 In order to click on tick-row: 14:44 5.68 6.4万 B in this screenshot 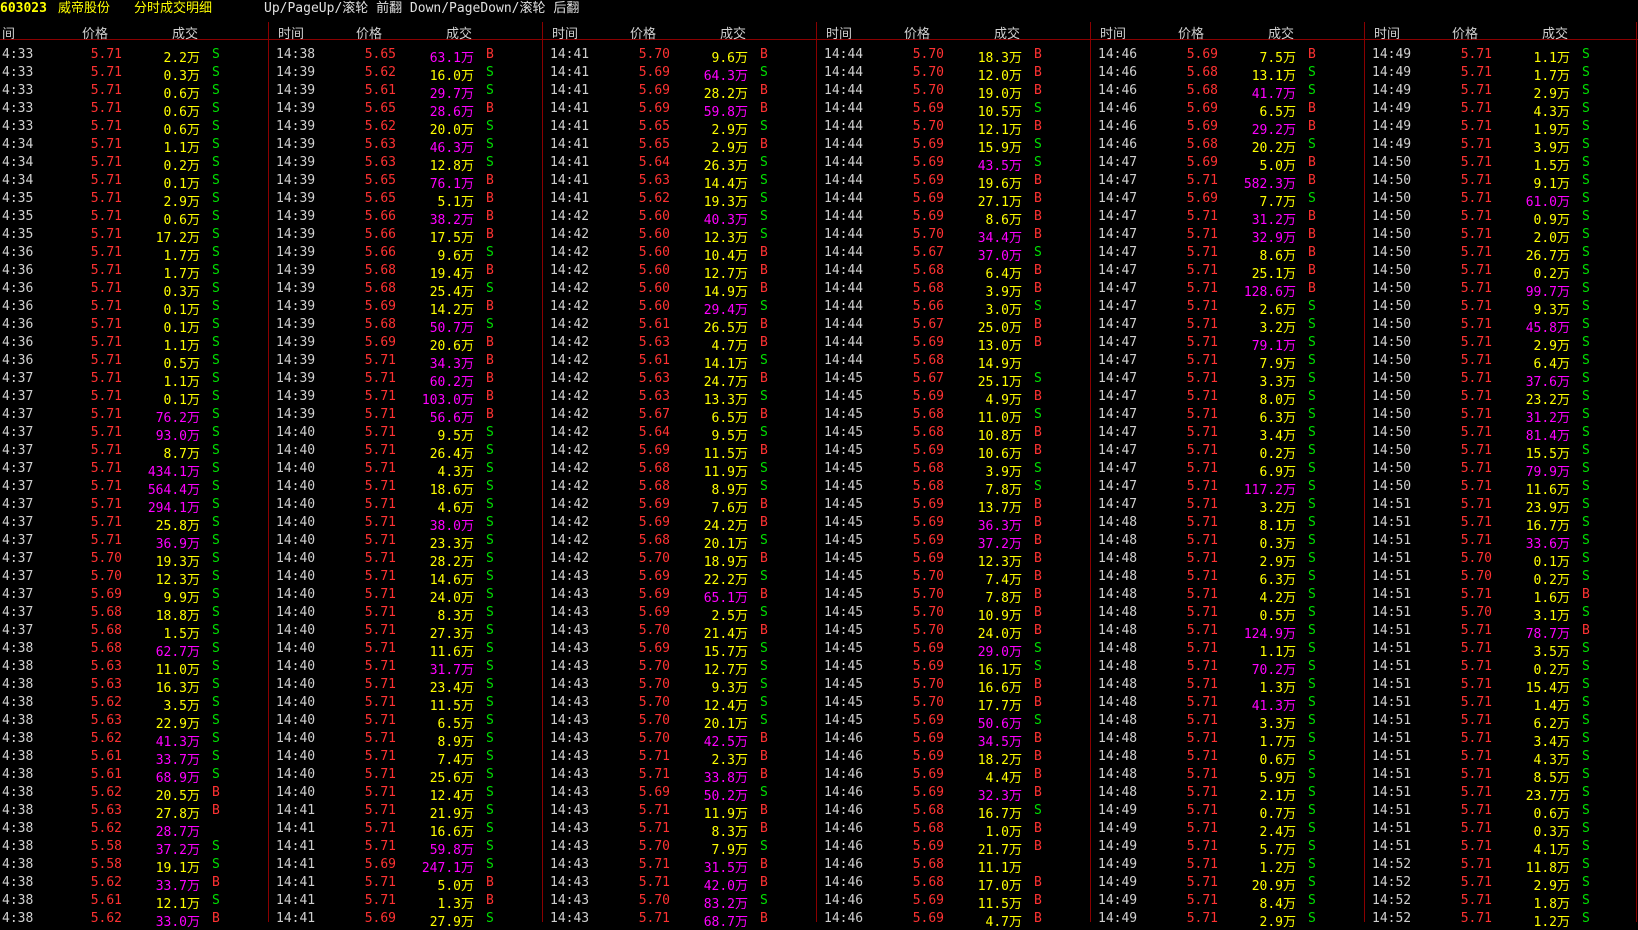, I will do `click(959, 272)`.